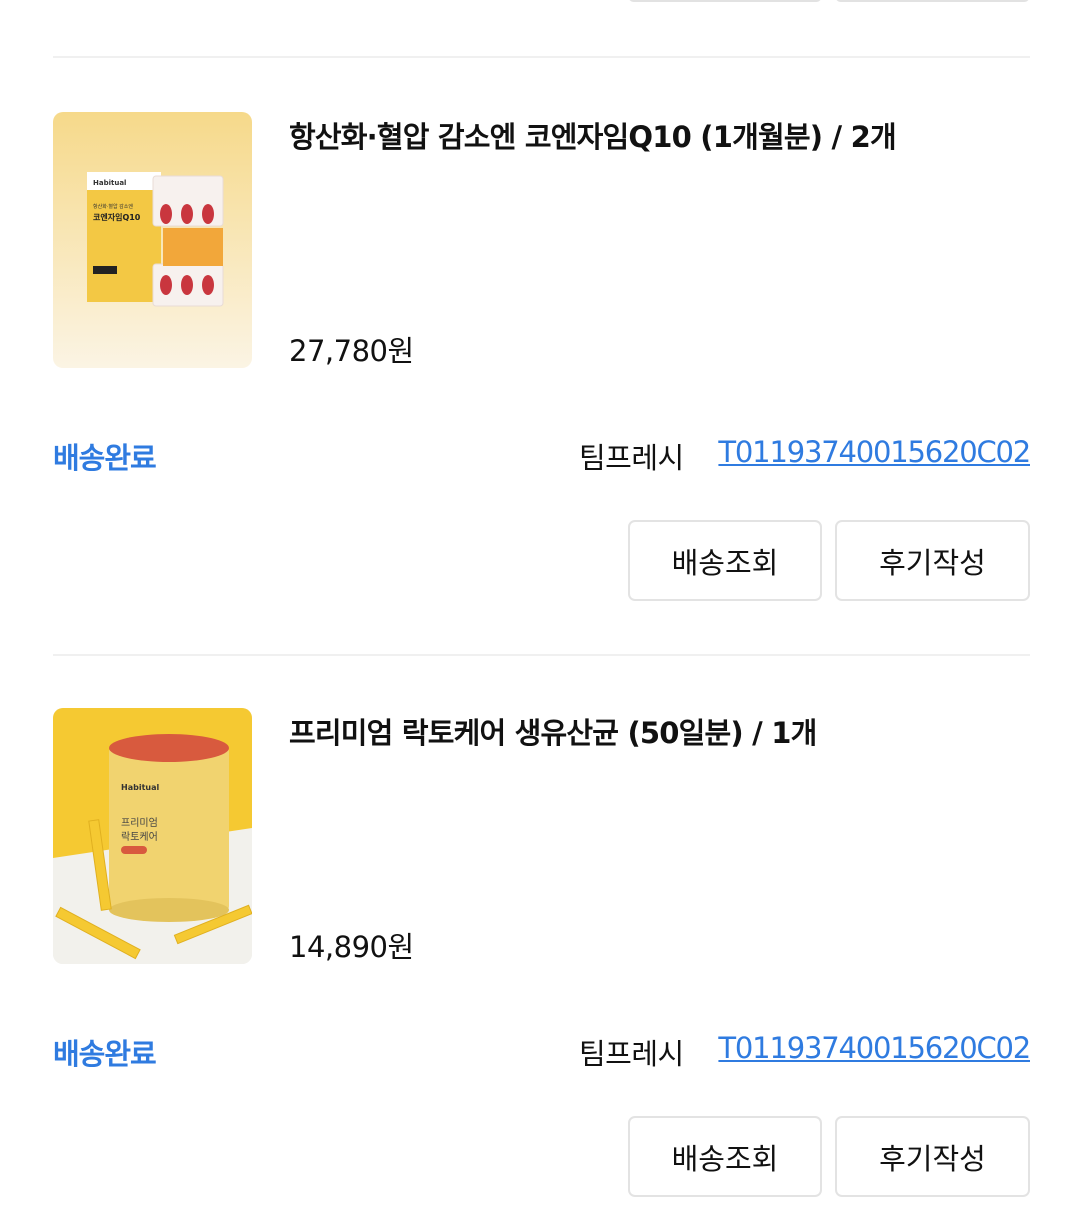  I want to click on product-image: Habitual 프리미엄 락토케어, so click(152, 836).